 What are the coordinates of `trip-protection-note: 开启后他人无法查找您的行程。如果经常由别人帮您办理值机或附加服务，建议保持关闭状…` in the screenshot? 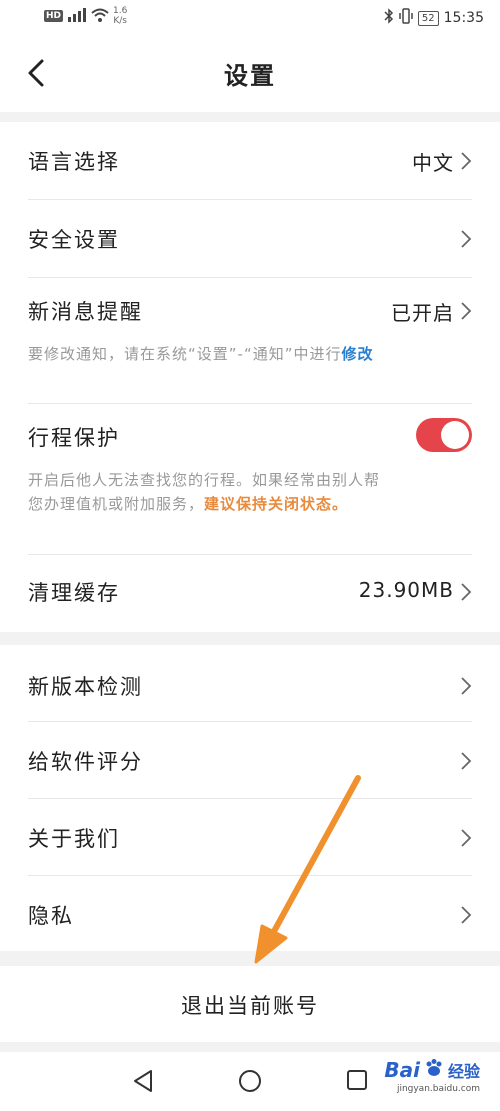 It's located at (204, 492).